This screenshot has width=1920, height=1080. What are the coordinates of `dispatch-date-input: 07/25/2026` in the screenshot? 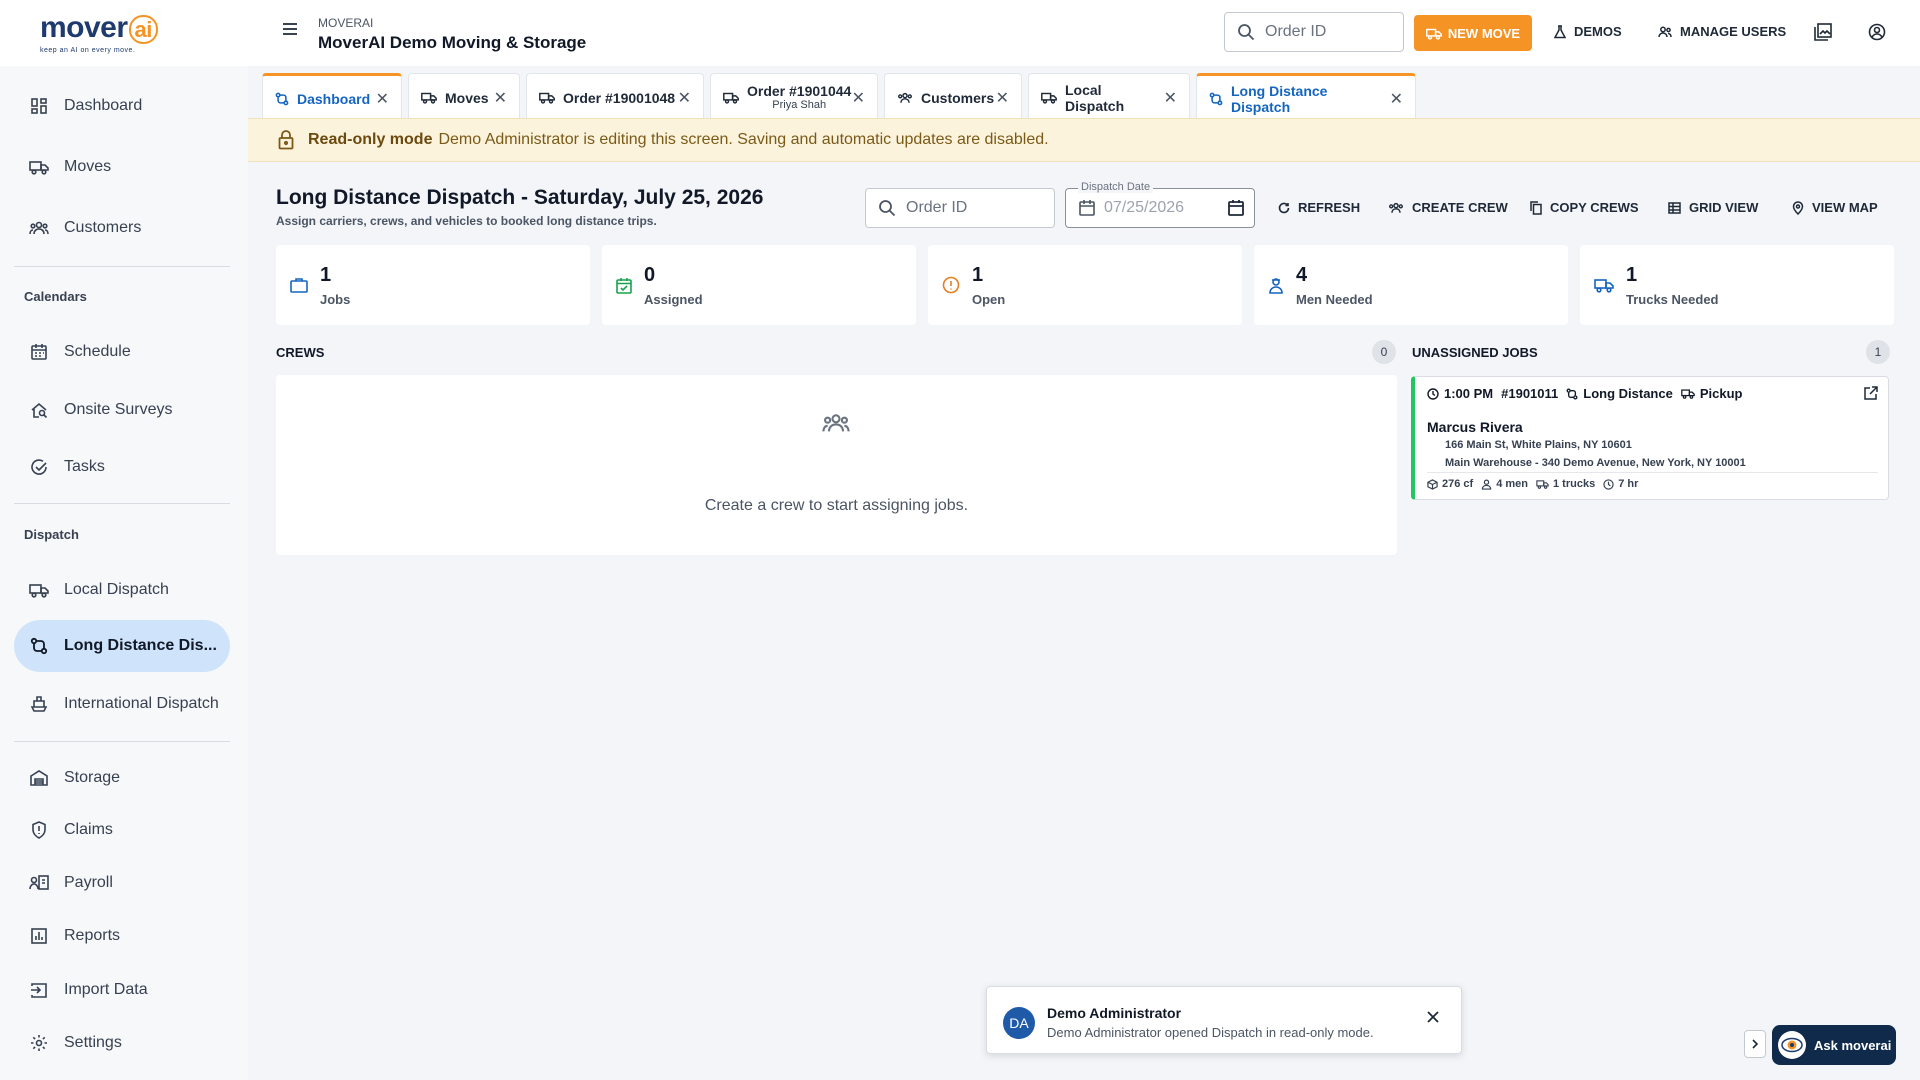 It's located at (1160, 208).